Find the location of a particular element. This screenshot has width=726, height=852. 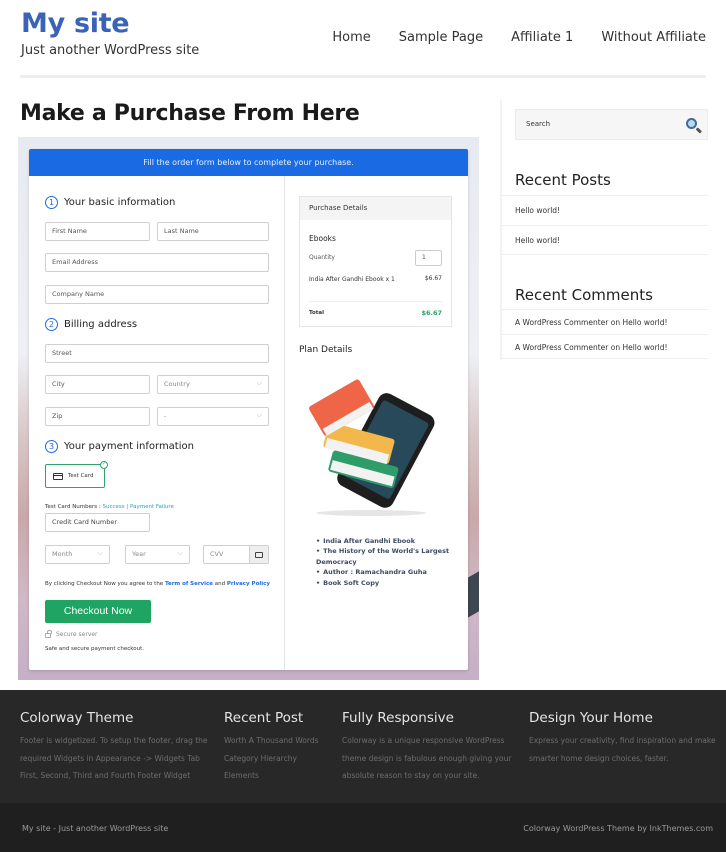

street-field: Street is located at coordinates (157, 353).